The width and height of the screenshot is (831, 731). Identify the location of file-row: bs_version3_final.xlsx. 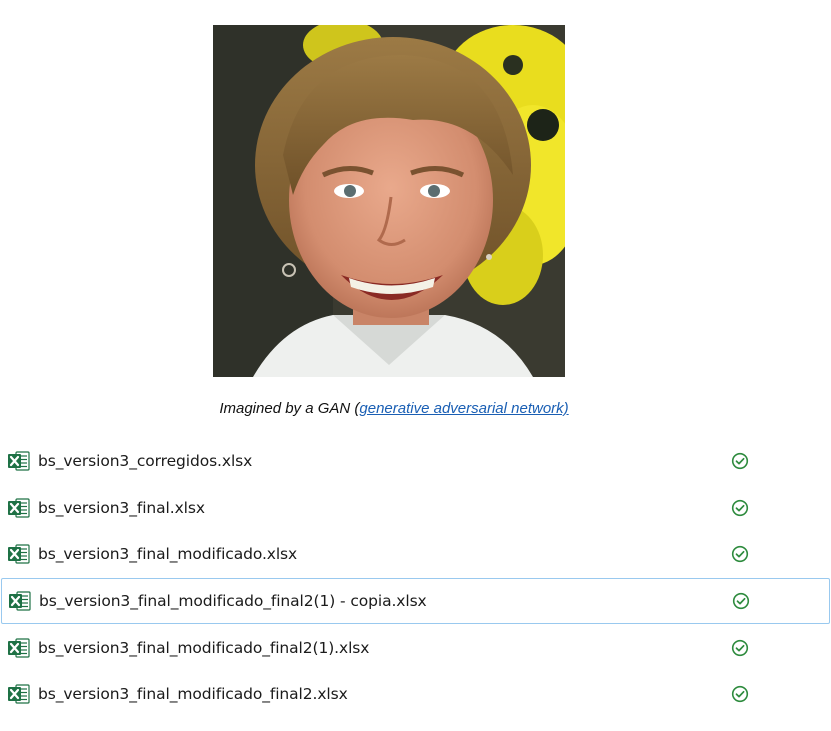
(415, 508).